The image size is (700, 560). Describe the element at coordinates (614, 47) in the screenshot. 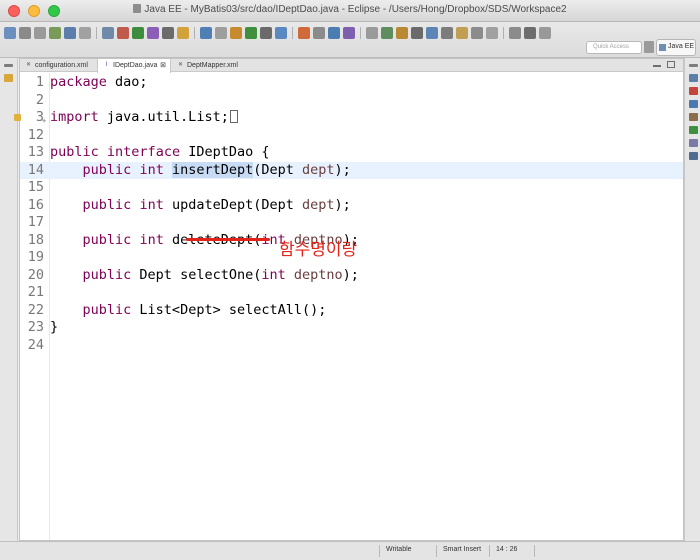

I see `quick-access-input: Quick Access` at that location.